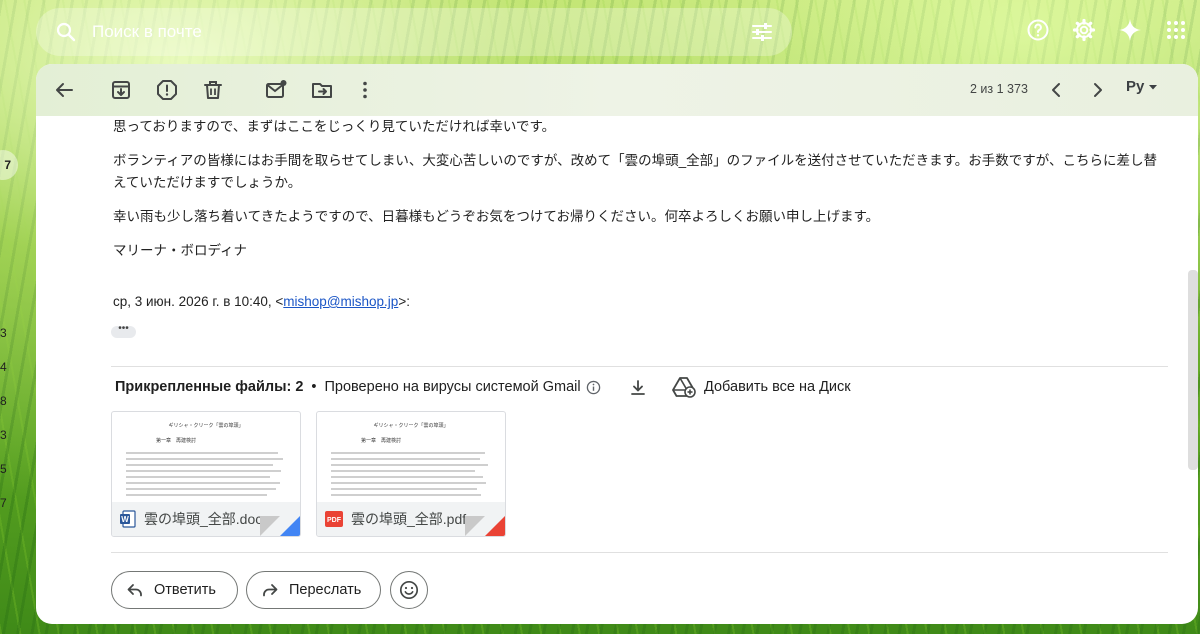 The width and height of the screenshot is (1200, 634). Describe the element at coordinates (999, 89) in the screenshot. I see `pager-count: 2 из 1 373` at that location.